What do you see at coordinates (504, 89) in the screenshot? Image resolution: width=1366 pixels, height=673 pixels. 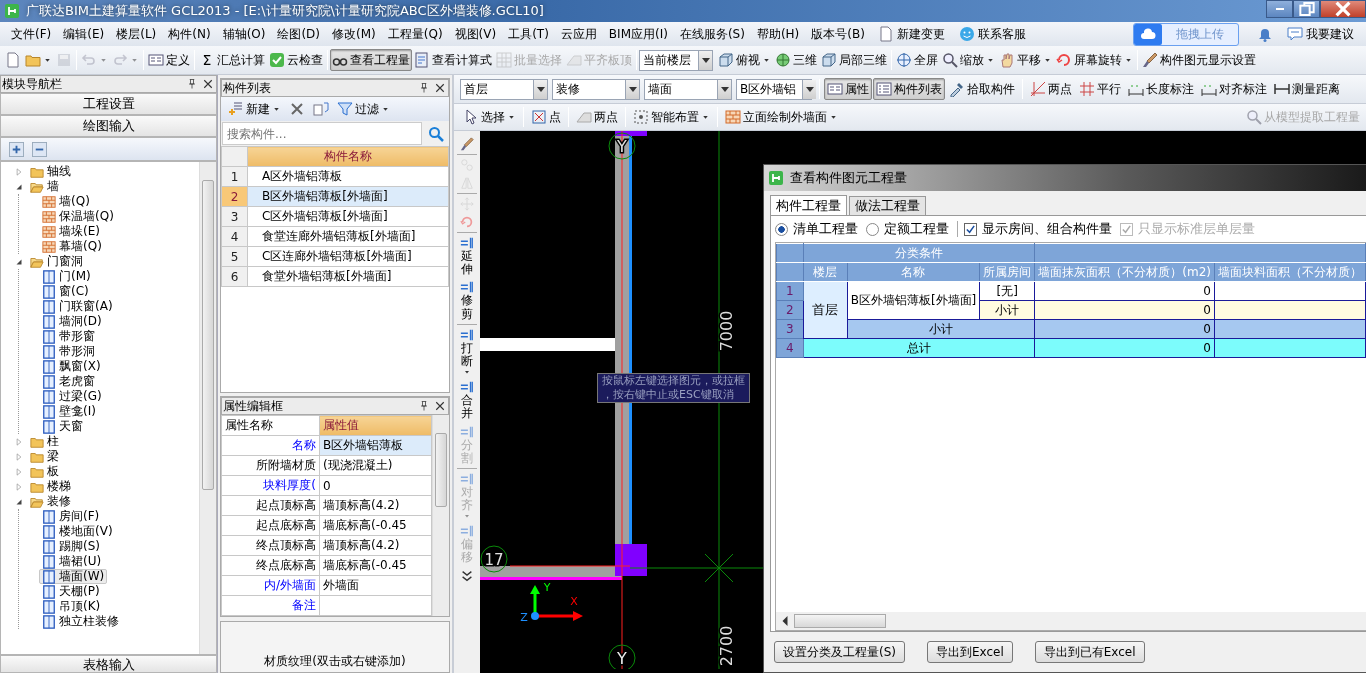 I see `dropdown-field: 首层` at bounding box center [504, 89].